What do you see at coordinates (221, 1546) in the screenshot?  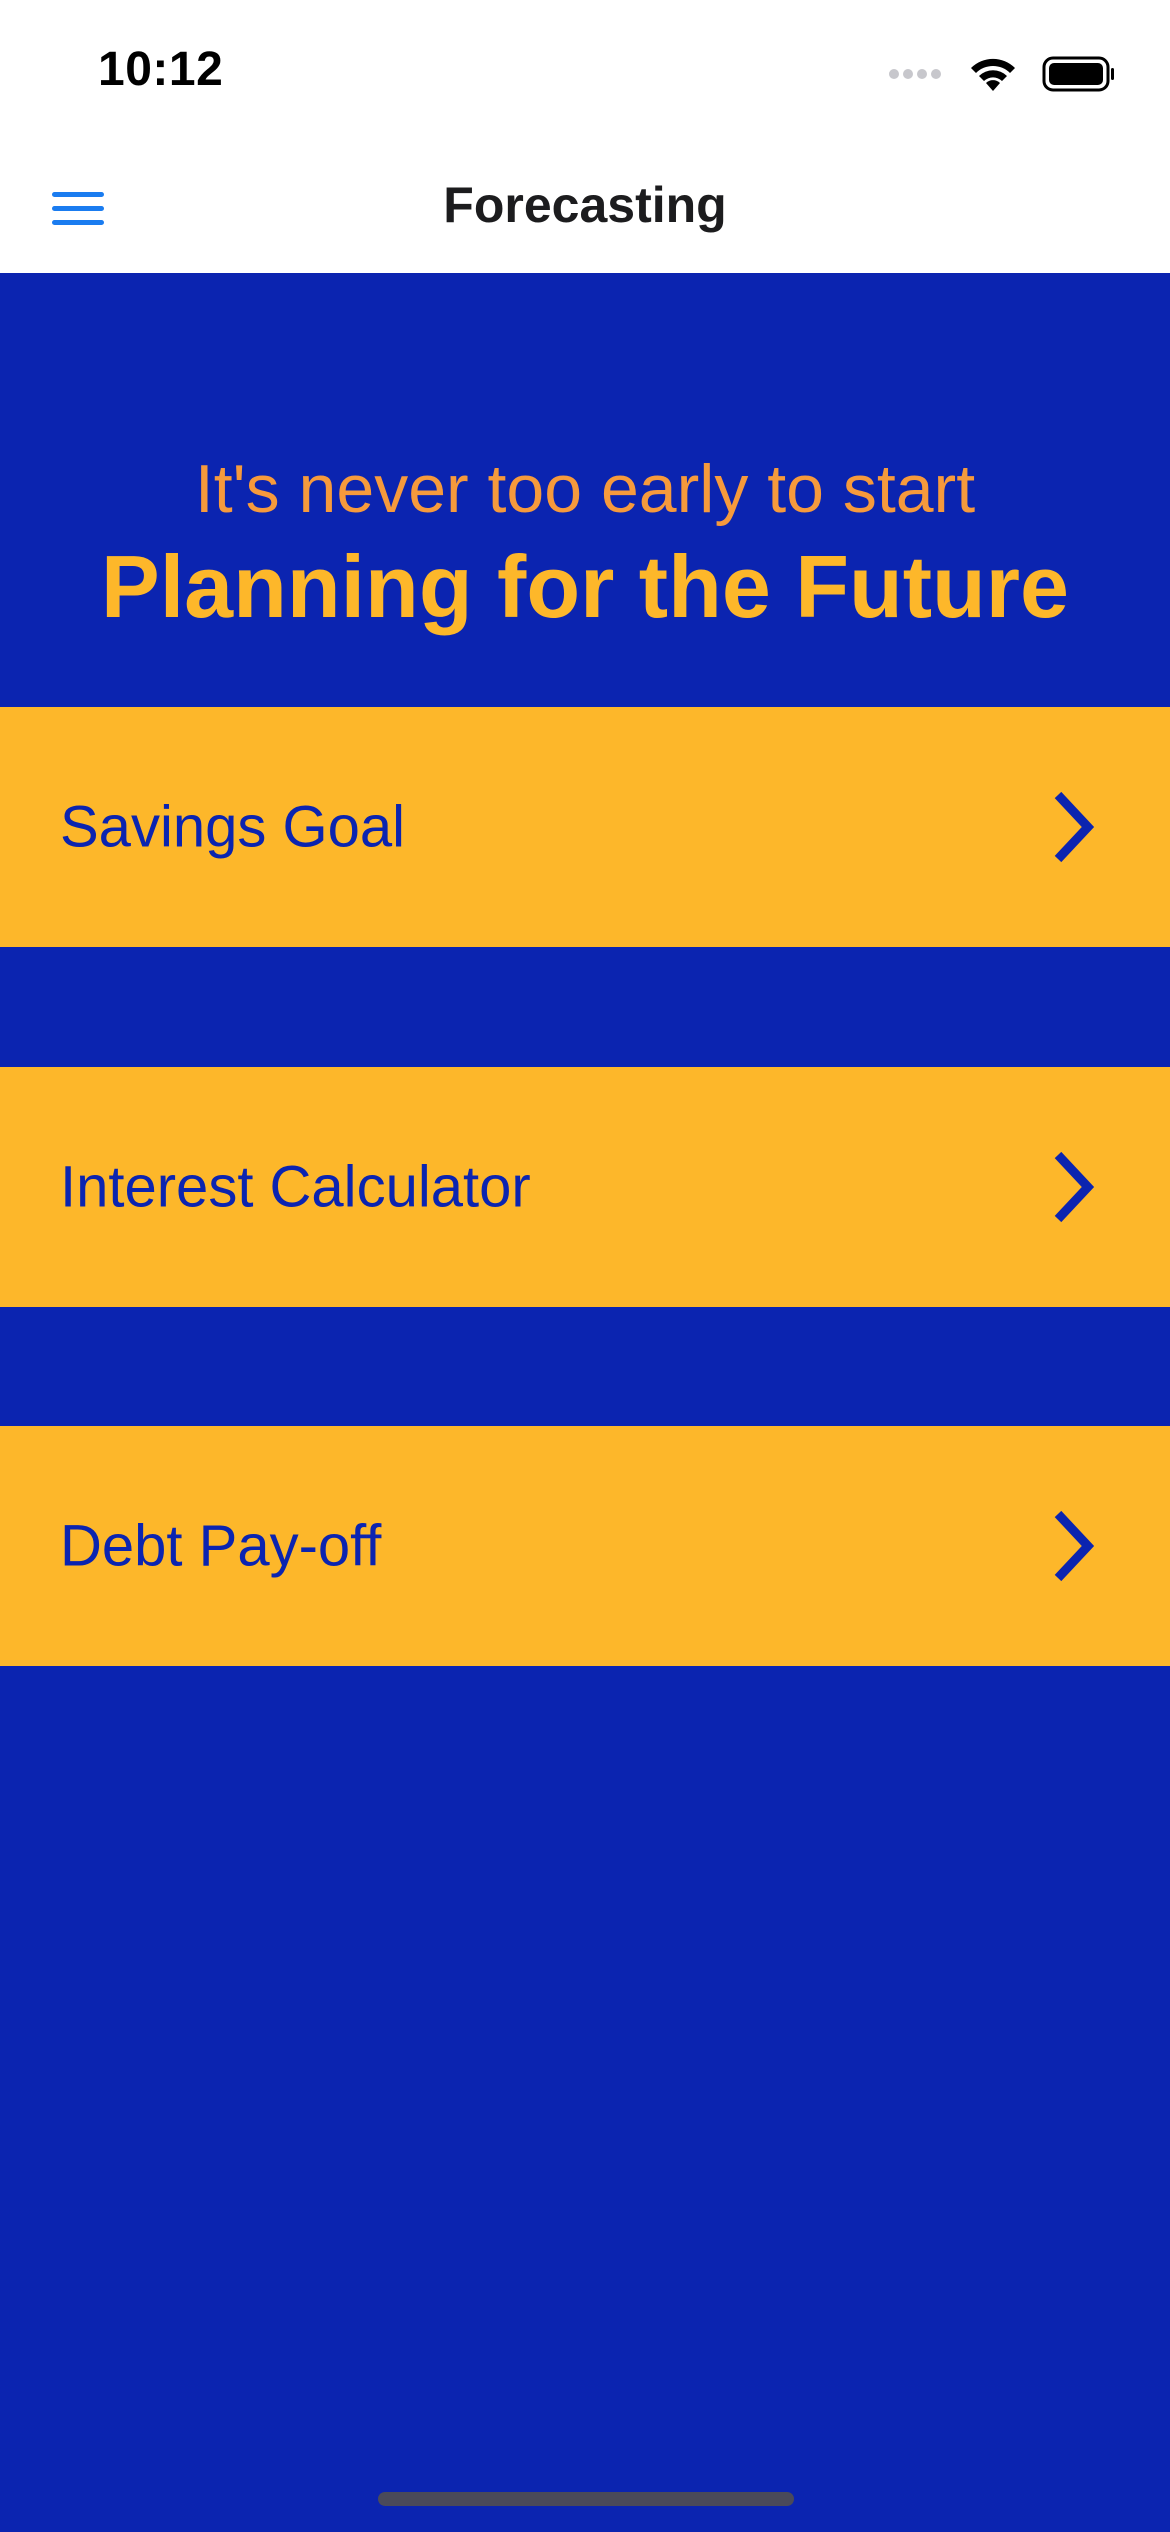 I see `debt-payoff-label: Debt Pay-off` at bounding box center [221, 1546].